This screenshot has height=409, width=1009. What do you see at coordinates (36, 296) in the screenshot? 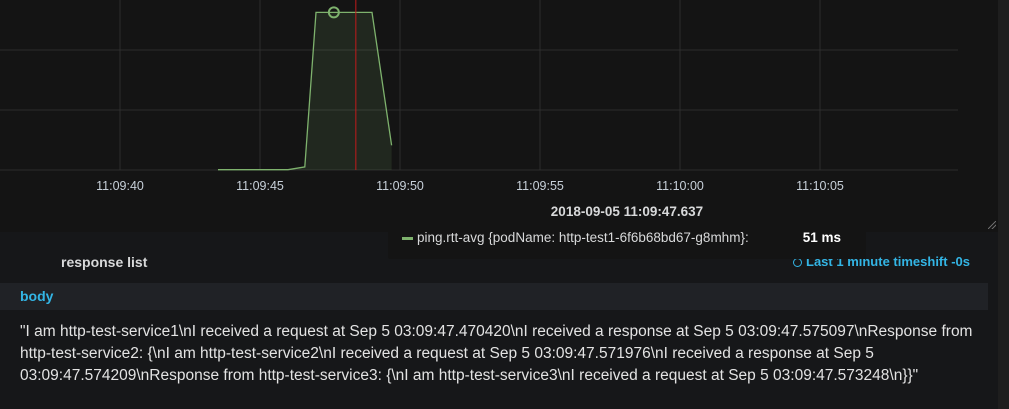
I see `column-header-body: body` at bounding box center [36, 296].